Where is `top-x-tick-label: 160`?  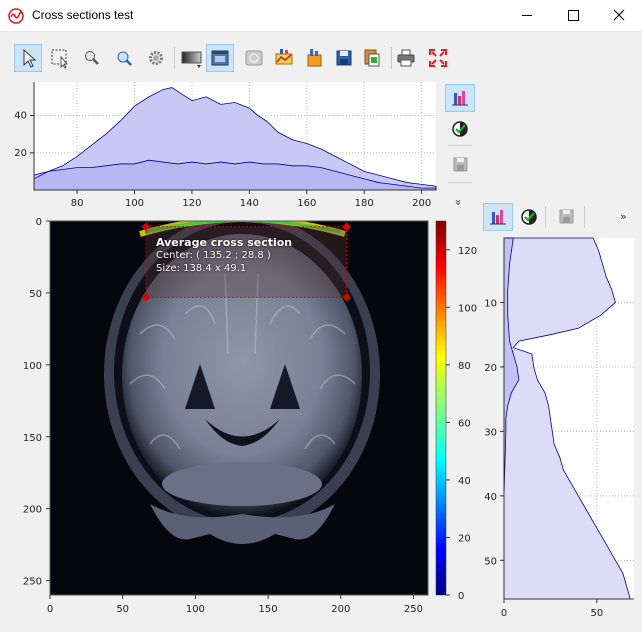
top-x-tick-label: 160 is located at coordinates (306, 203).